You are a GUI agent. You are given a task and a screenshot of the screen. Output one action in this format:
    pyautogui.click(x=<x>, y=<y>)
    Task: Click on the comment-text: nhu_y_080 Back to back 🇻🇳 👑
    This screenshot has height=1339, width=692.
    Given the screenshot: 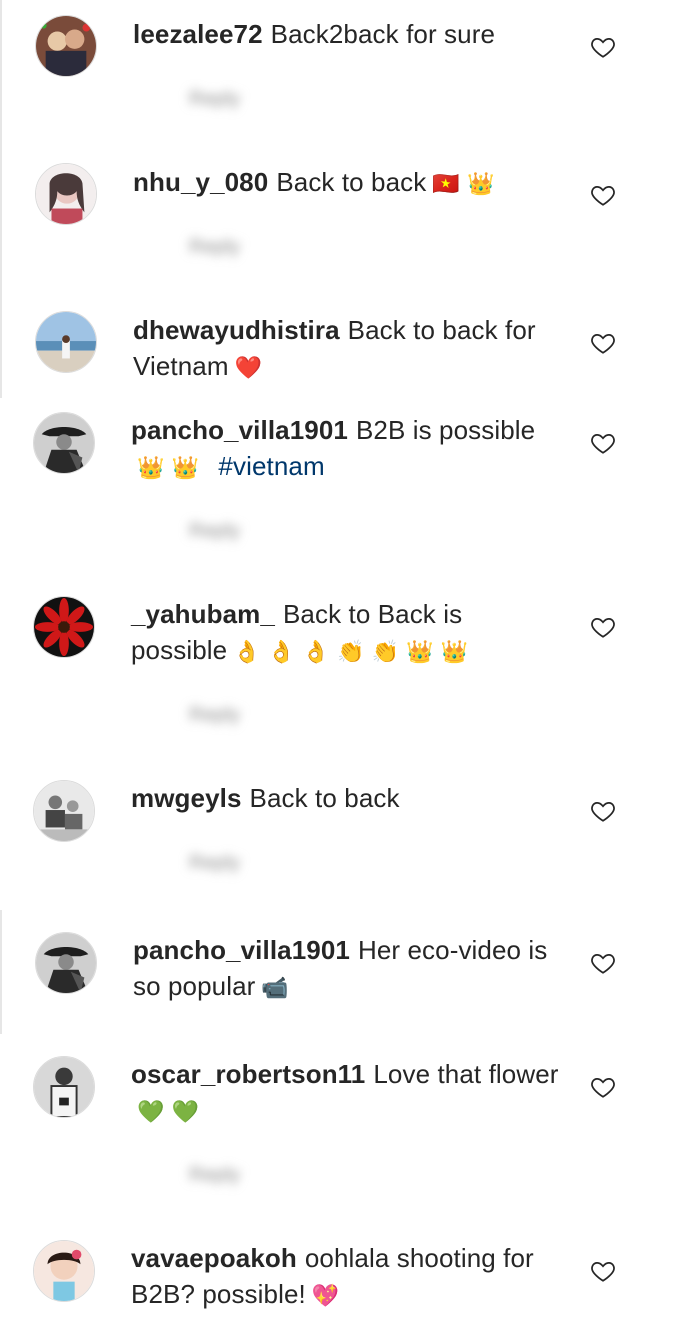 What is the action you would take?
    pyautogui.click(x=348, y=183)
    